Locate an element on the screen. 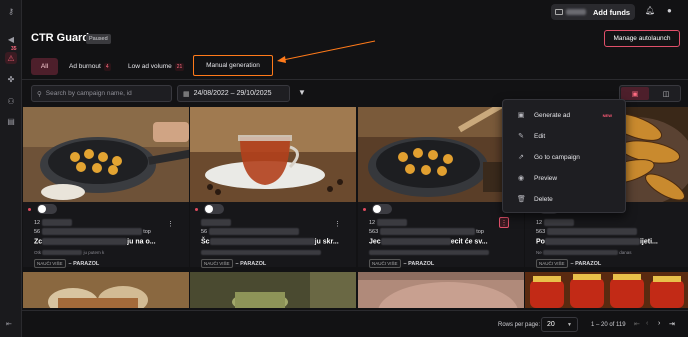  first-page-icon: ⇤ is located at coordinates (637, 324).